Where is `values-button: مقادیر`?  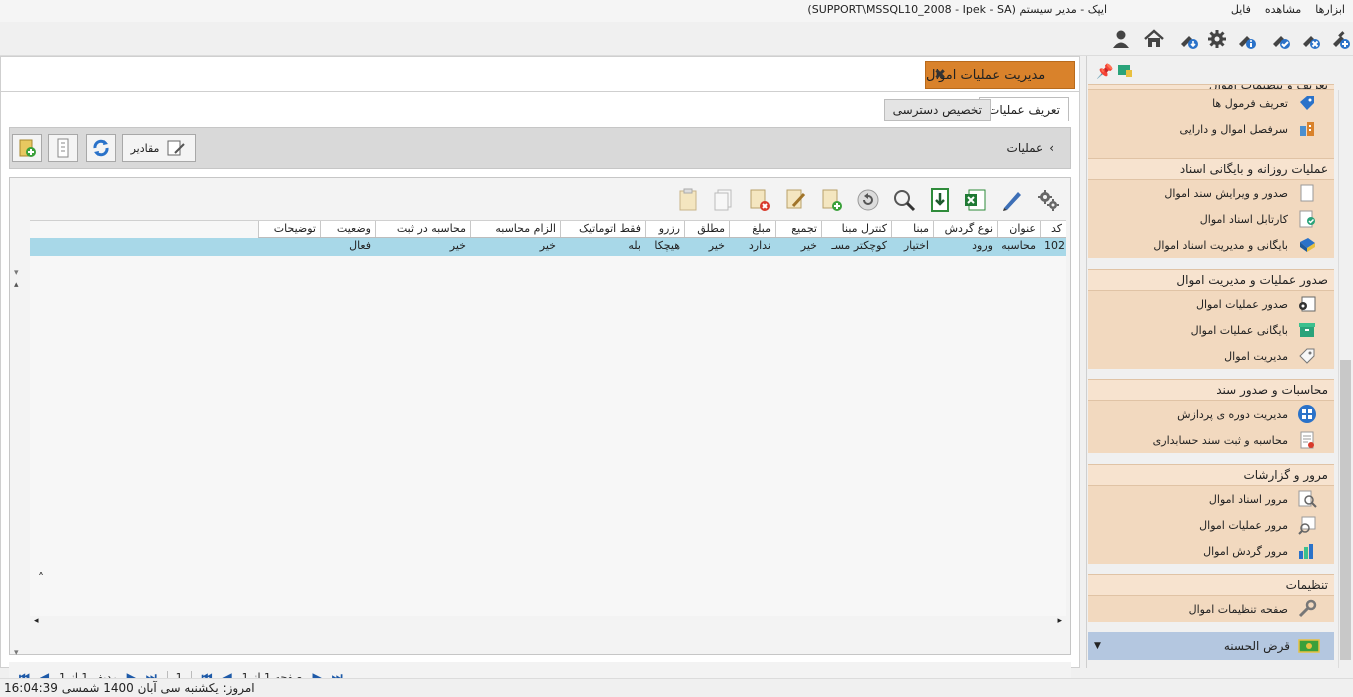 values-button: مقادیر is located at coordinates (159, 148).